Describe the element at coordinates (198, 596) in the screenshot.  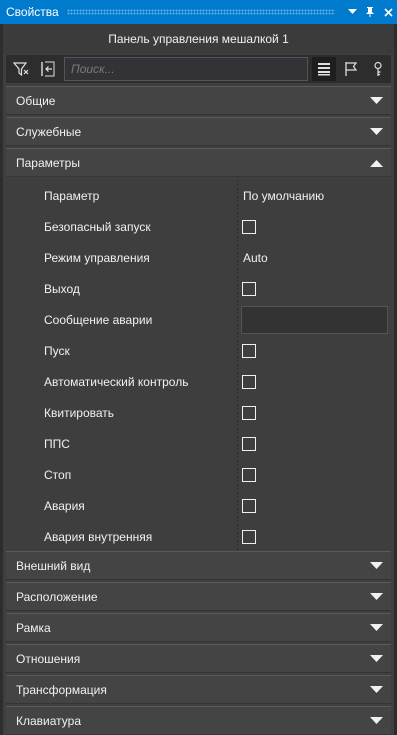
I see `section-position: Расположение` at that location.